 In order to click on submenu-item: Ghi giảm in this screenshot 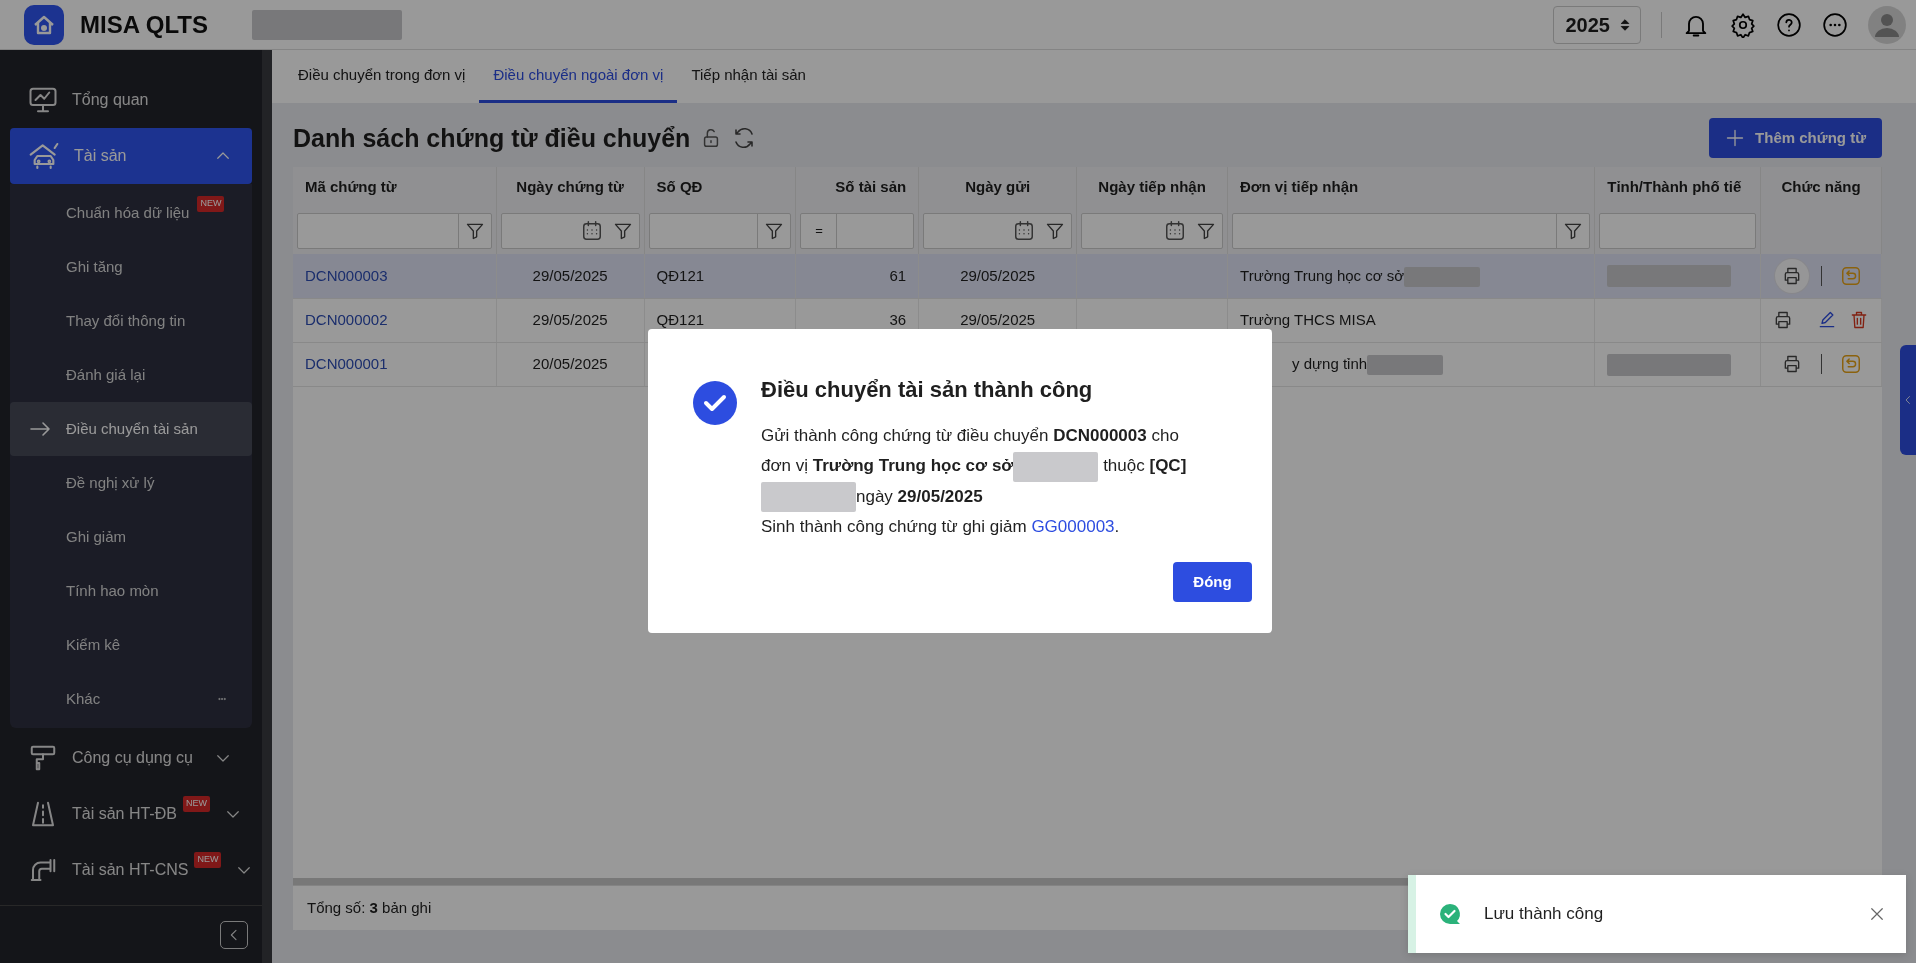, I will do `click(131, 537)`.